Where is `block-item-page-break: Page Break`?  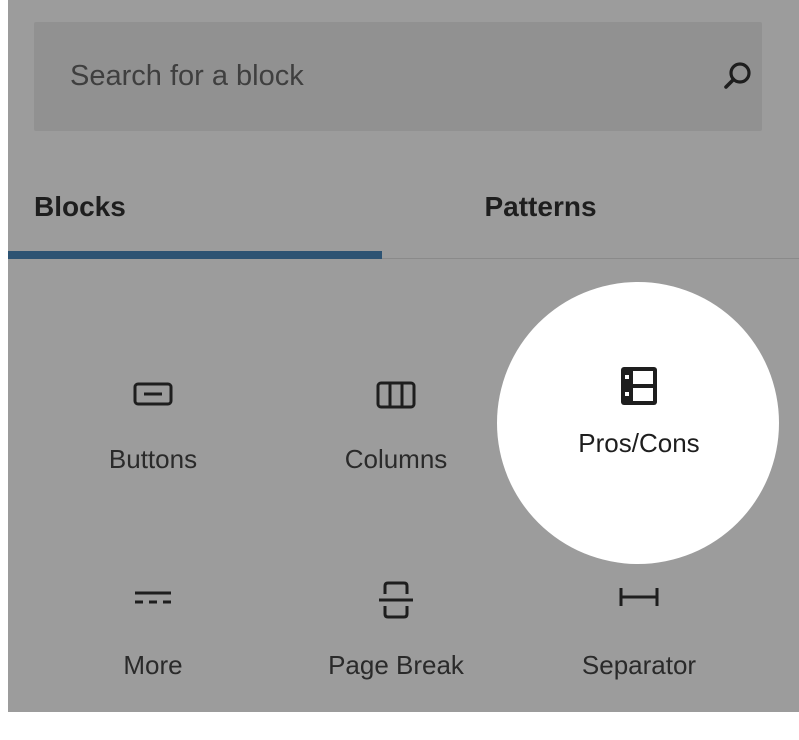
block-item-page-break: Page Break is located at coordinates (396, 650).